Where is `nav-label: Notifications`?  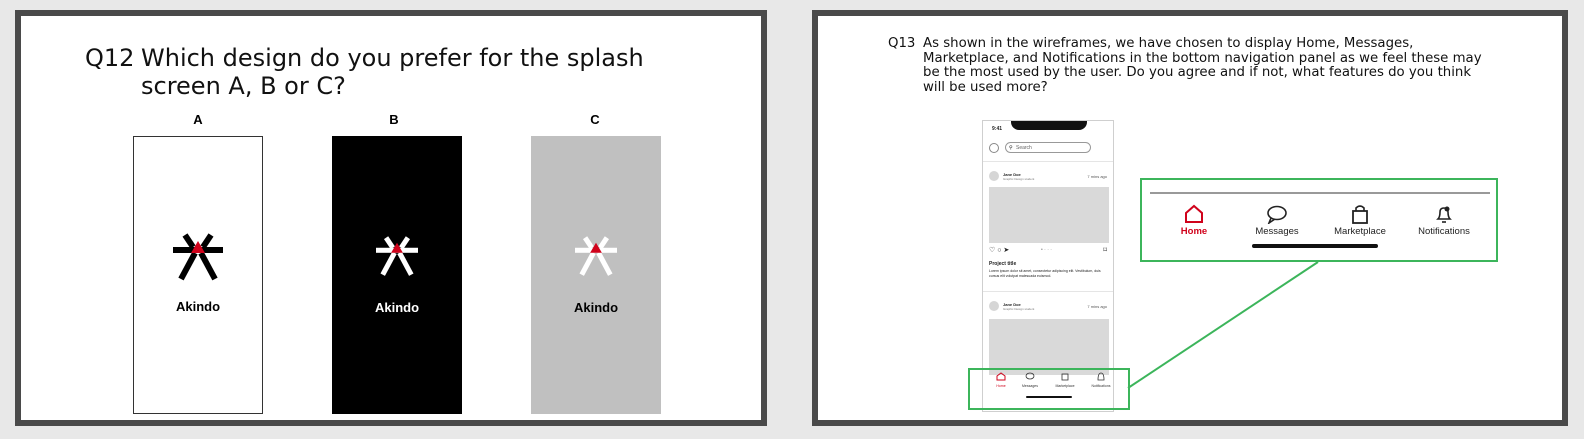 nav-label: Notifications is located at coordinates (1444, 231).